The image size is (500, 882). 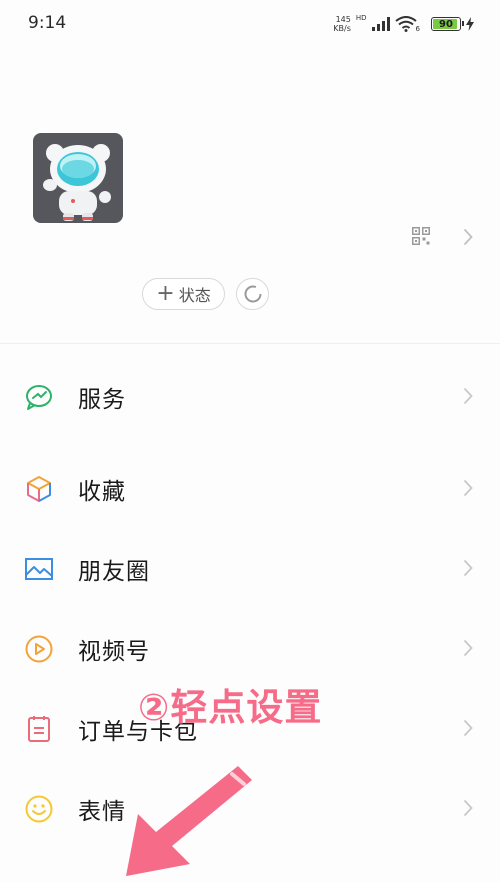 I want to click on battery-icon: 90, so click(x=447, y=24).